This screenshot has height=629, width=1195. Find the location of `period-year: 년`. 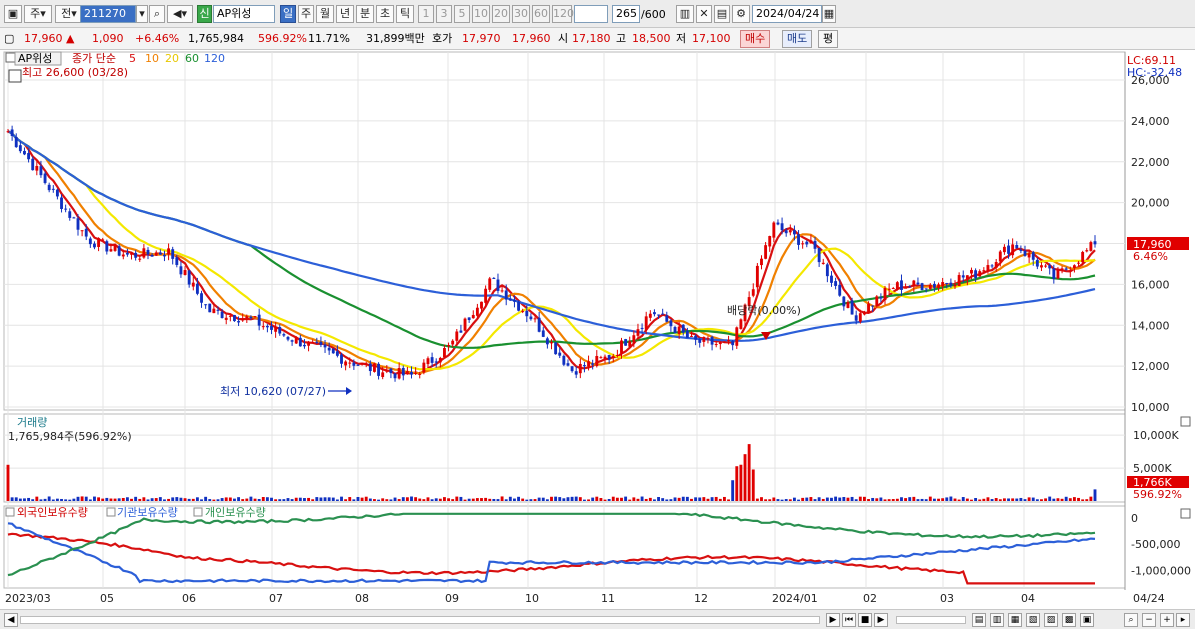

period-year: 년 is located at coordinates (345, 14).